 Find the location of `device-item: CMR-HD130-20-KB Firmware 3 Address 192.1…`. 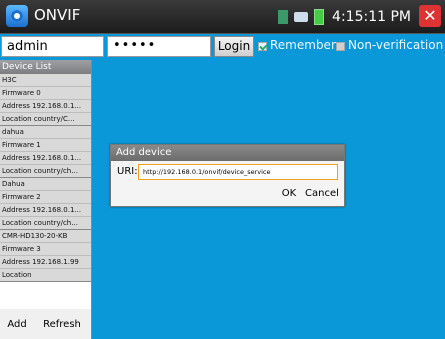

device-item: CMR-HD130-20-KB Firmware 3 Address 192.1… is located at coordinates (45, 256).